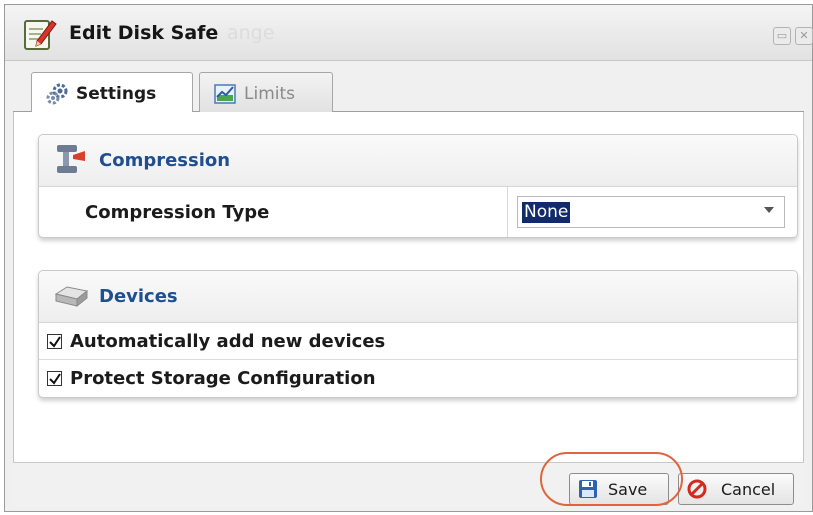  What do you see at coordinates (697, 489) in the screenshot?
I see `cancel-circle-icon` at bounding box center [697, 489].